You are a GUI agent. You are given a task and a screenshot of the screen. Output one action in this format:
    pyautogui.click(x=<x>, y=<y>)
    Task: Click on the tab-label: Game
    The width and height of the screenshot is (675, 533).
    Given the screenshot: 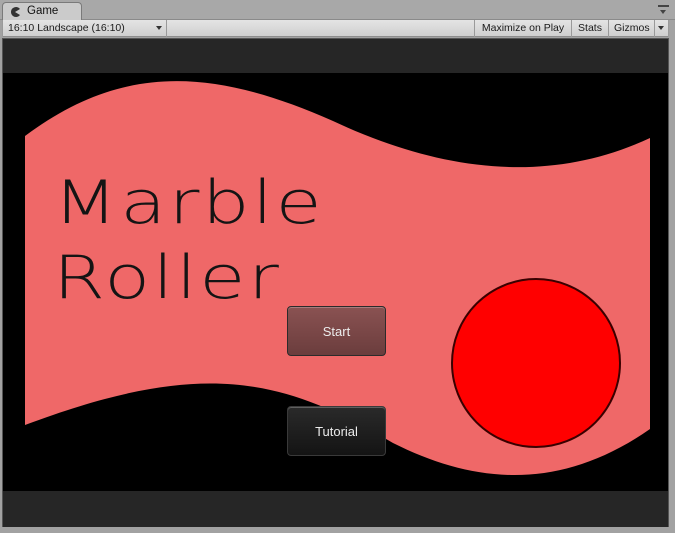 What is the action you would take?
    pyautogui.click(x=43, y=11)
    